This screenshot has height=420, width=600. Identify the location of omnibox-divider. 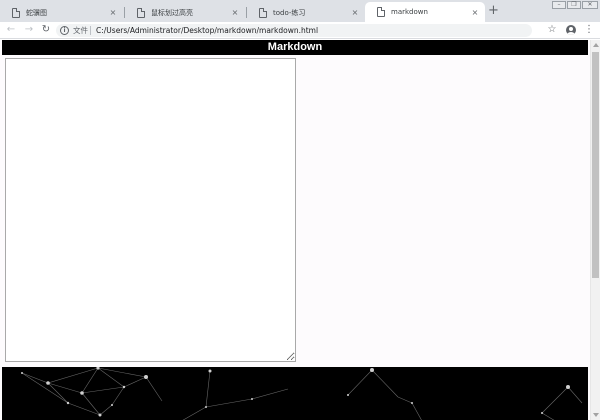
(90, 30).